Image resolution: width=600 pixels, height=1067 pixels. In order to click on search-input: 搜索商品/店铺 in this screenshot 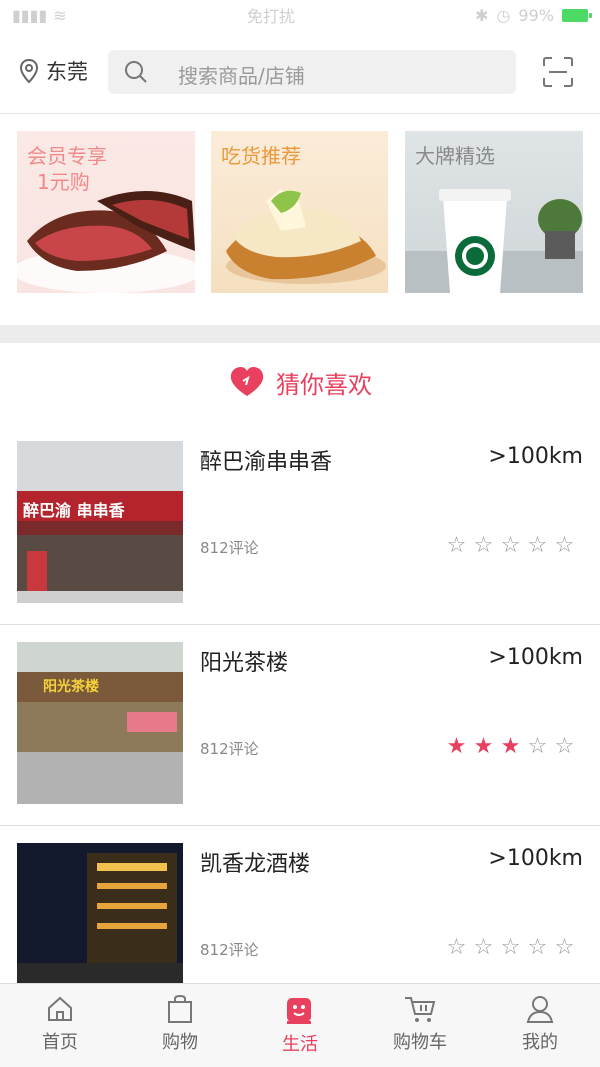, I will do `click(312, 72)`.